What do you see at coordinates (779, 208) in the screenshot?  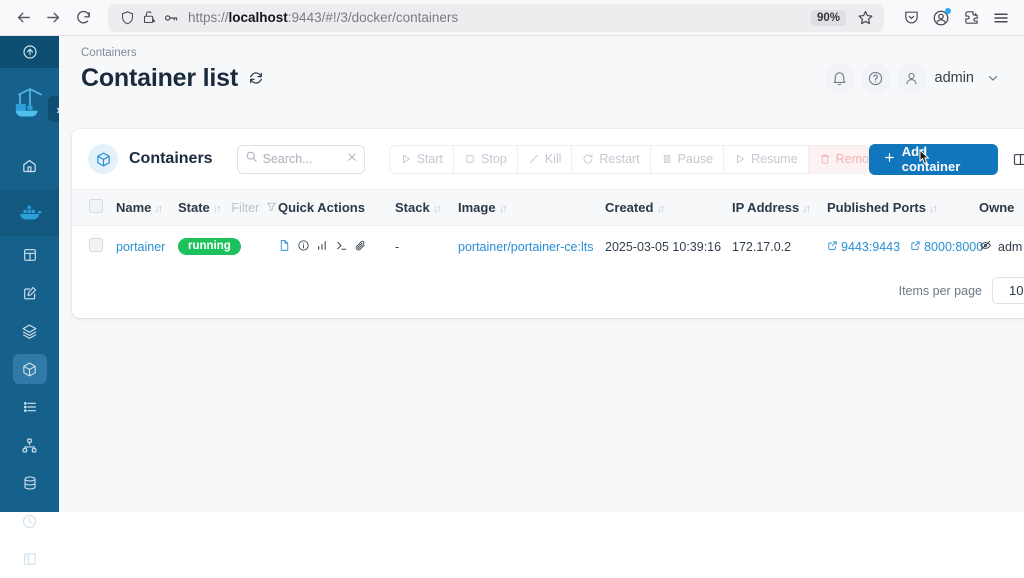 I see `column-header-ip-address: IP Address ↓↑` at bounding box center [779, 208].